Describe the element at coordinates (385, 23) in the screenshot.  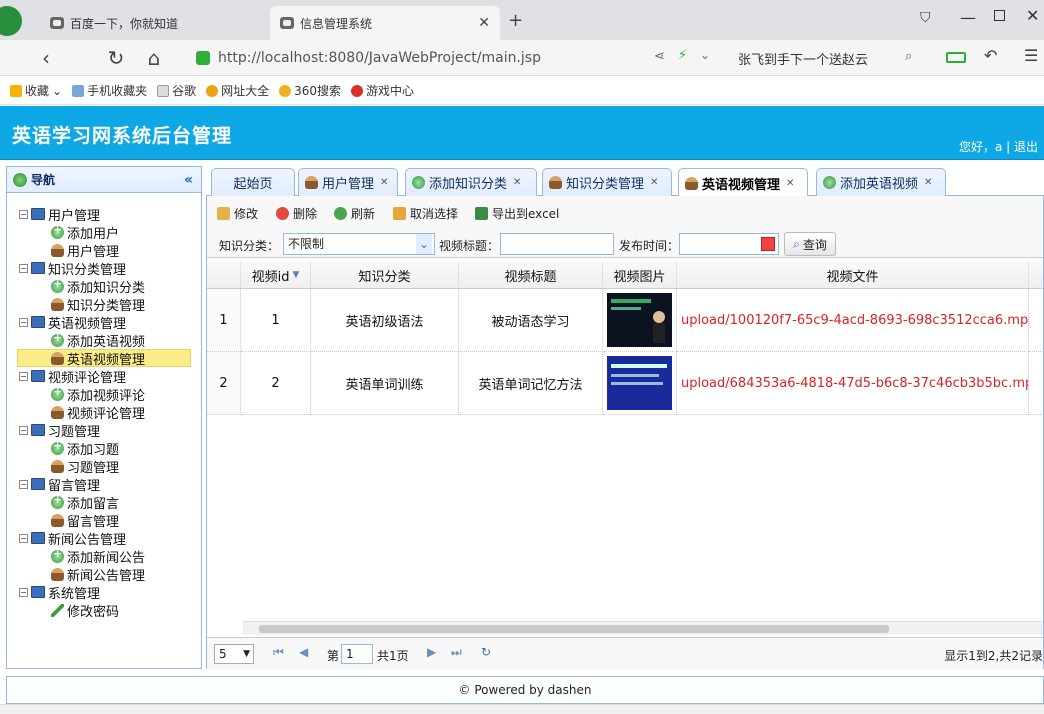
I see `browser-tab-active: 信息管理系统 ✕` at that location.